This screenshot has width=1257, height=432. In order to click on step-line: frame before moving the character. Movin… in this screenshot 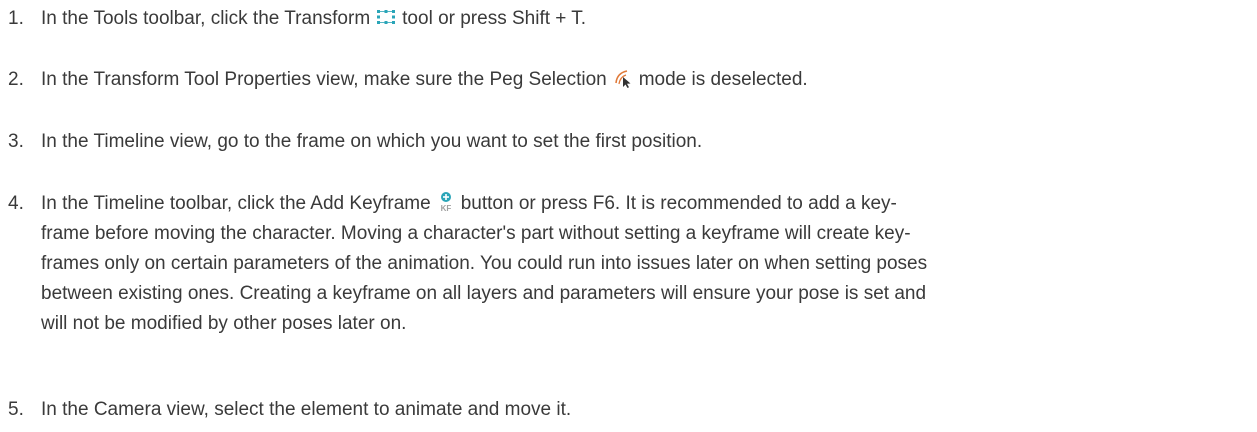, I will do `click(476, 233)`.